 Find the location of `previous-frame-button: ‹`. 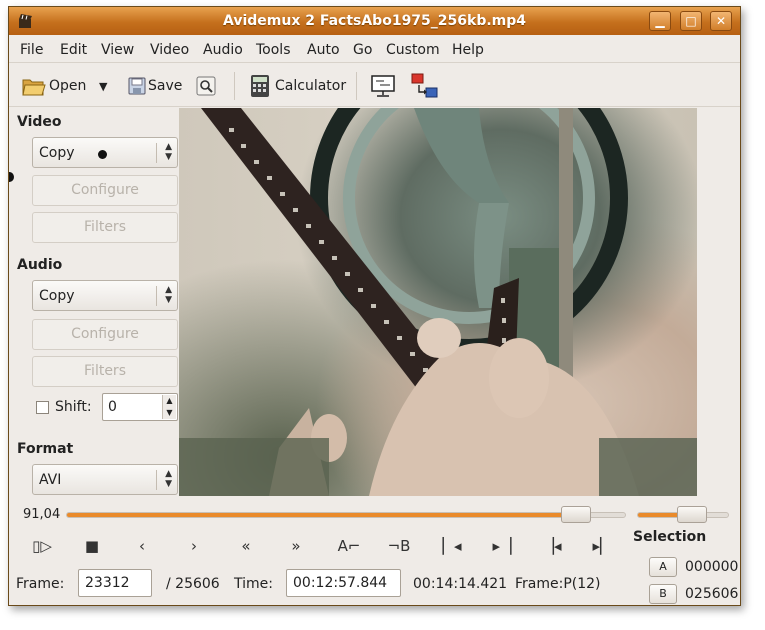

previous-frame-button: ‹ is located at coordinates (142, 546).